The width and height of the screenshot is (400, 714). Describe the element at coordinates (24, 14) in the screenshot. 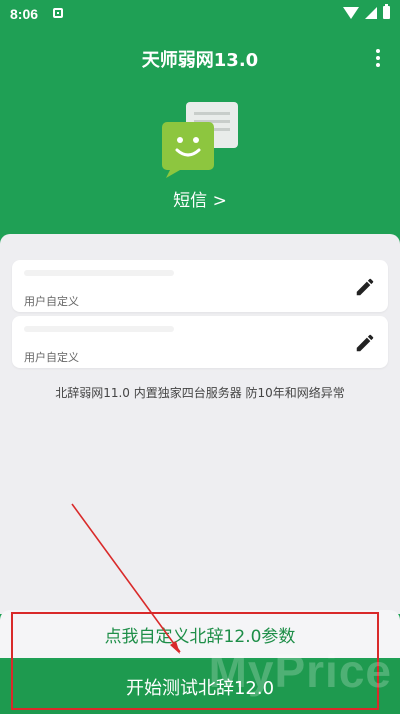

I see `status-time: 8:06` at that location.